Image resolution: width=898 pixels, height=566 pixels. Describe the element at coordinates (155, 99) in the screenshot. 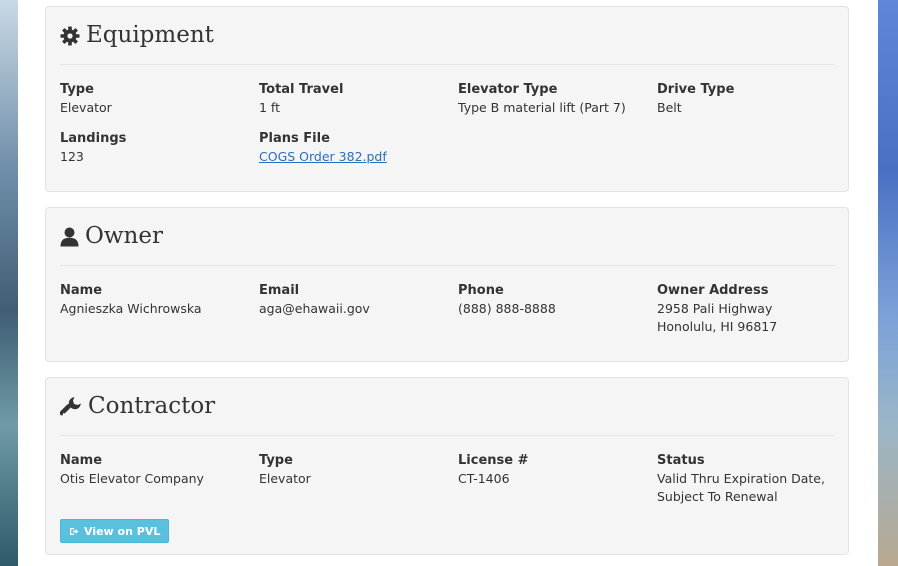

I see `field-type: Type Elevator` at that location.